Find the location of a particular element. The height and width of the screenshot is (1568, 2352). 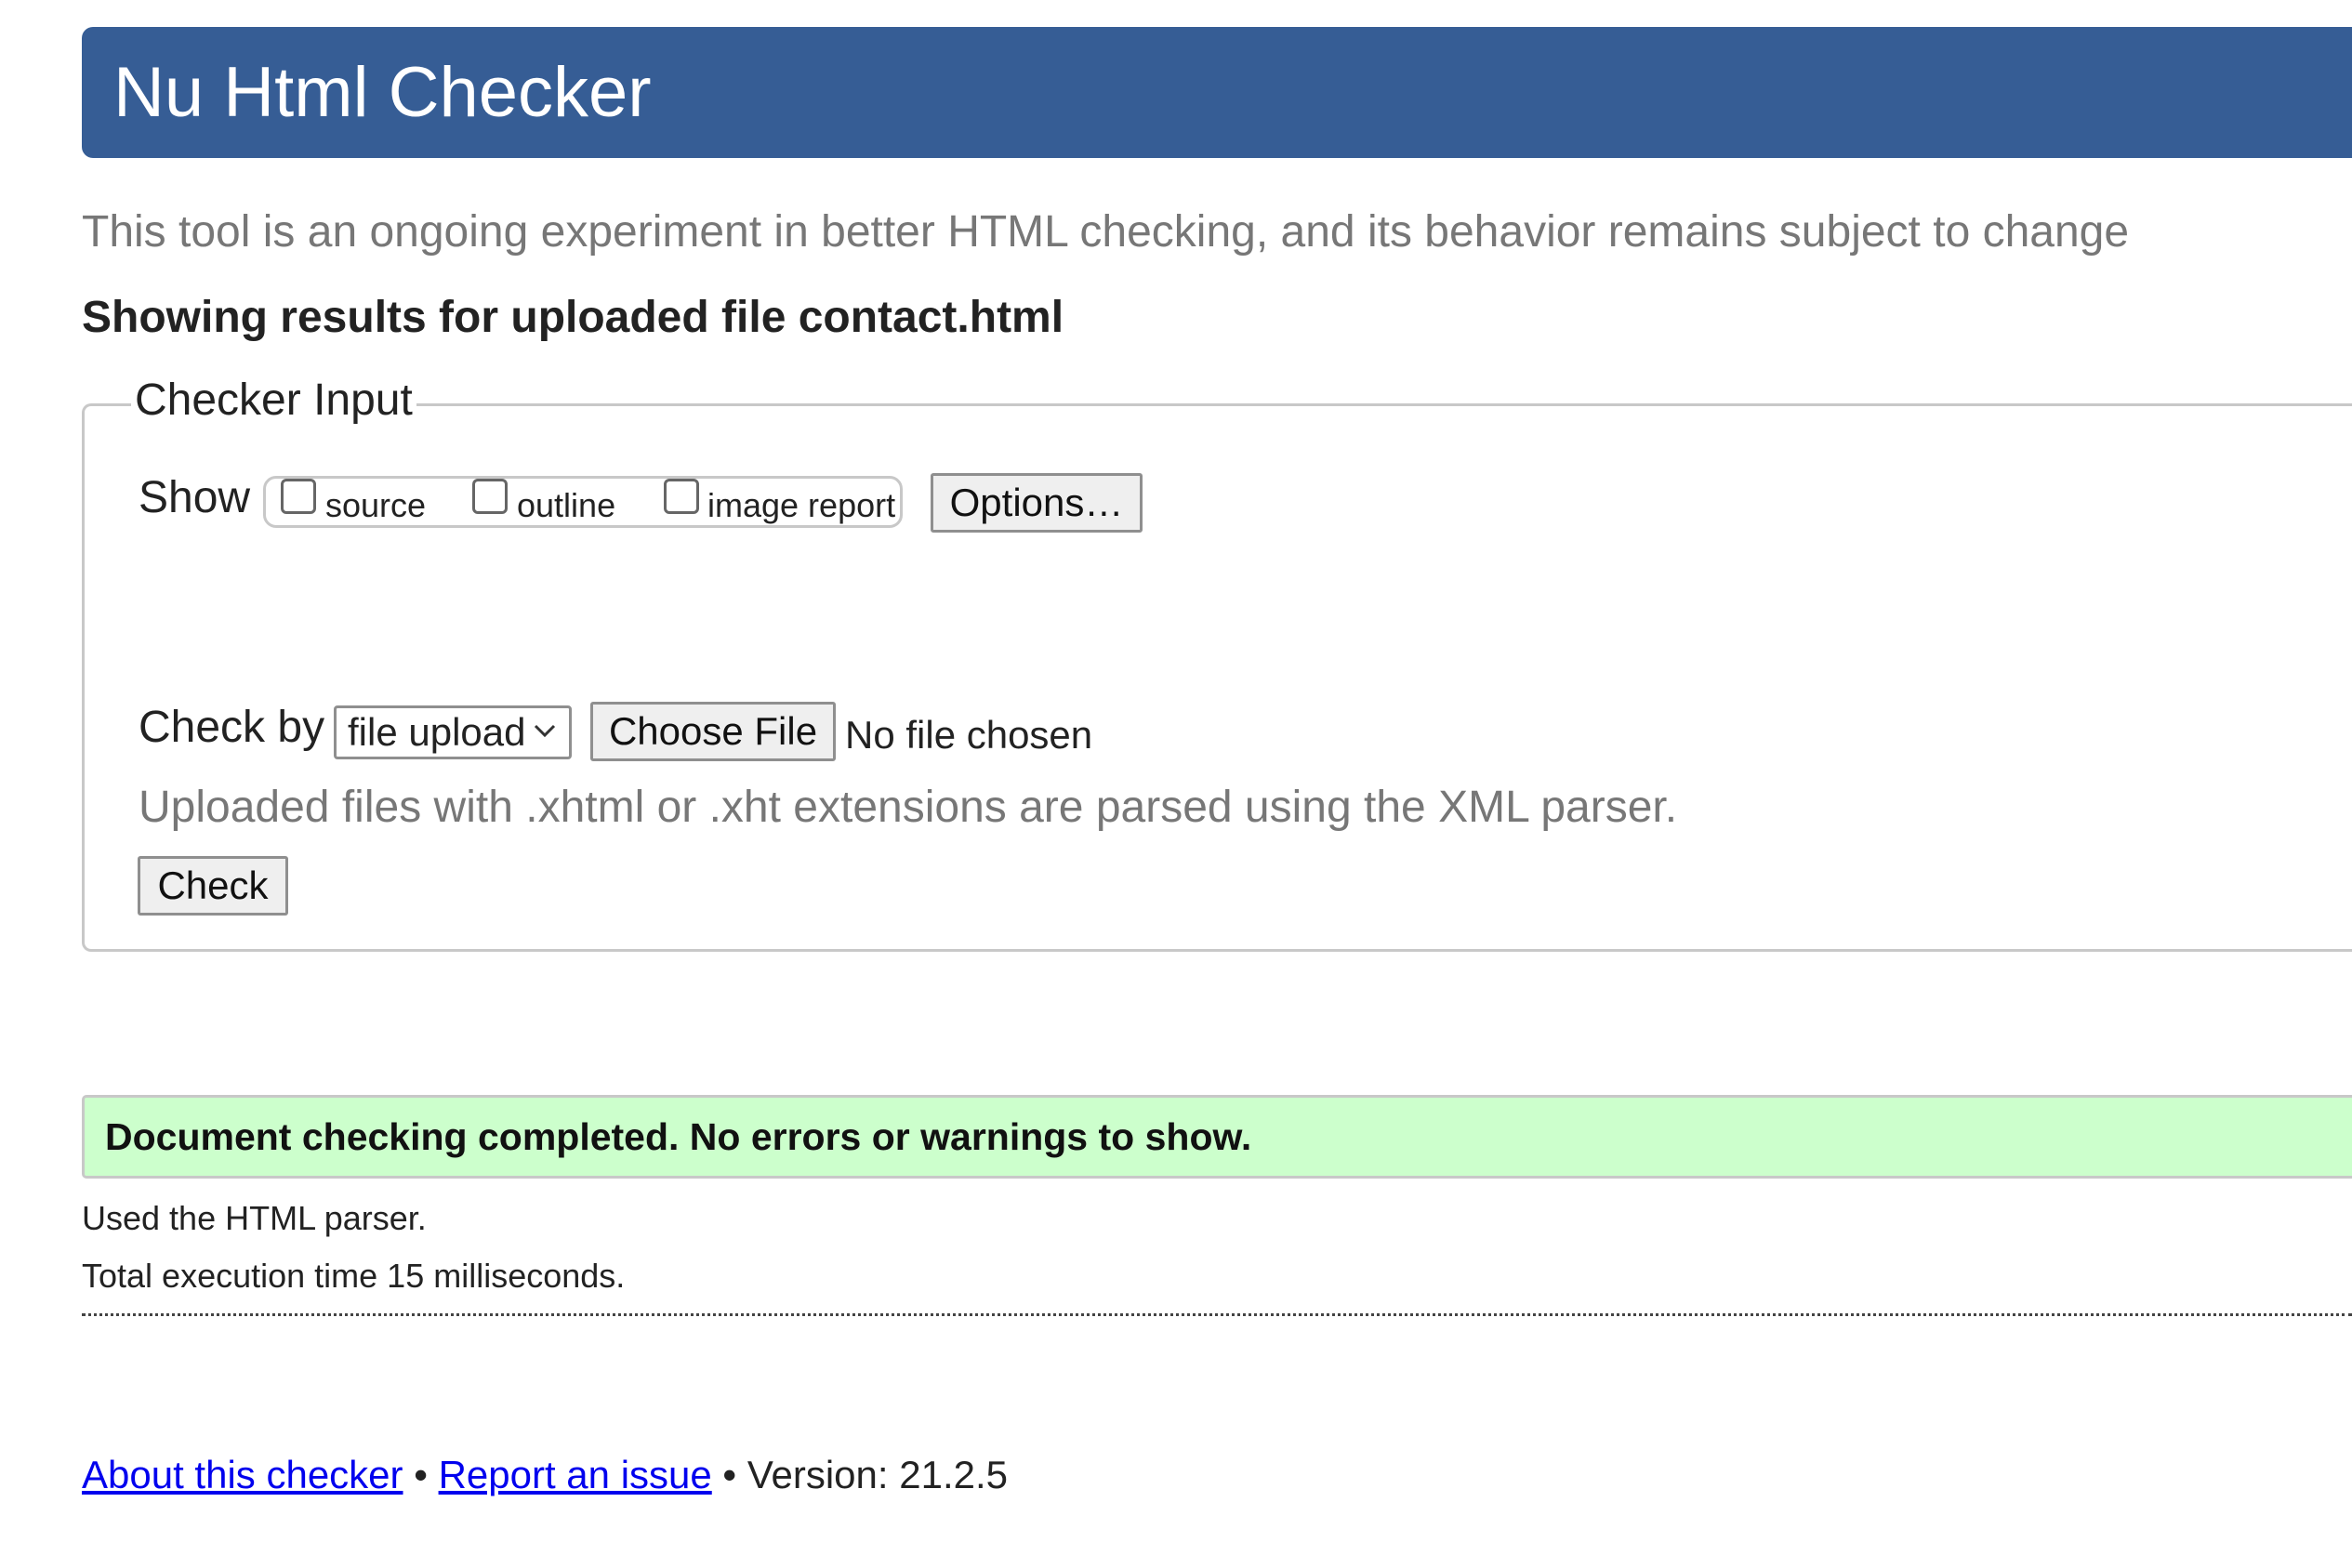

show-label: Show is located at coordinates (195, 498).